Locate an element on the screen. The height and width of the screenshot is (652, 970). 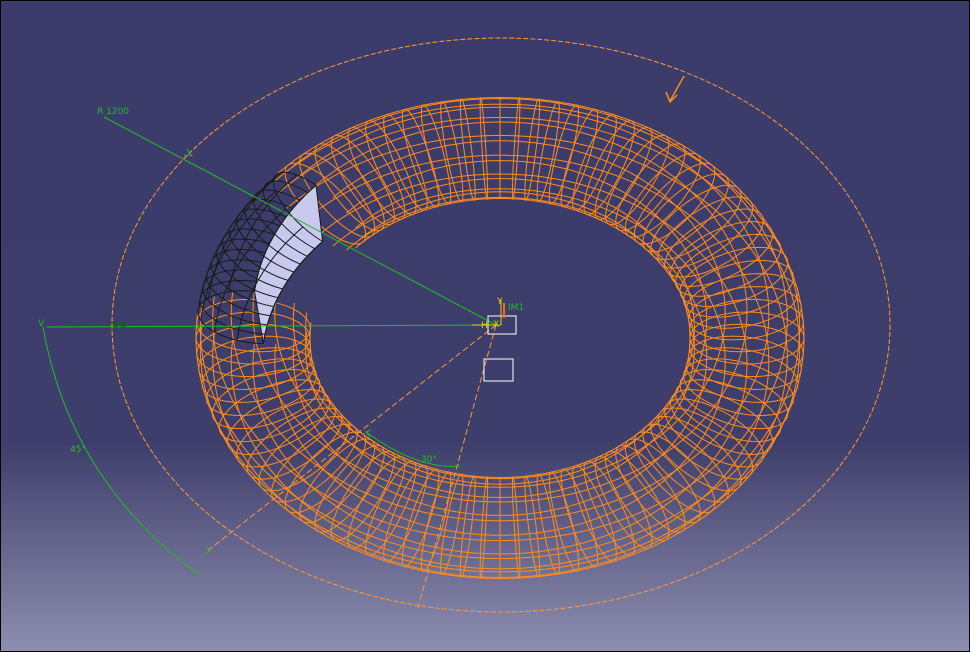
axis-v-label: V is located at coordinates (41, 324).